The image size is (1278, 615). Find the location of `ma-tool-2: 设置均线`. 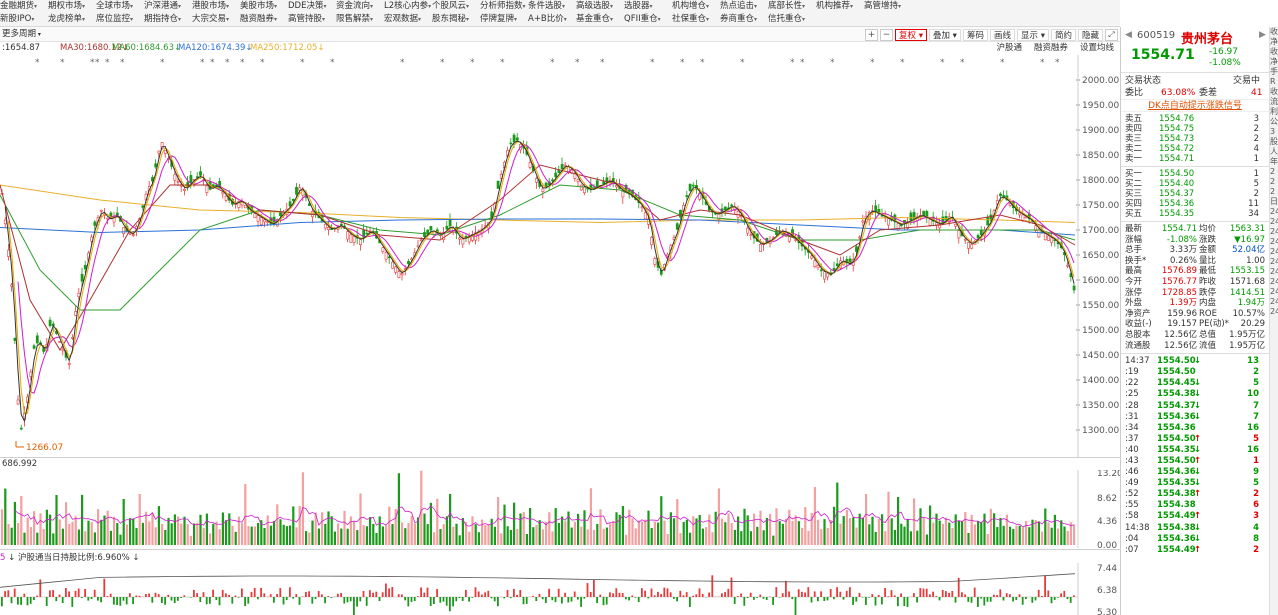

ma-tool-2: 设置均线 is located at coordinates (1097, 48).